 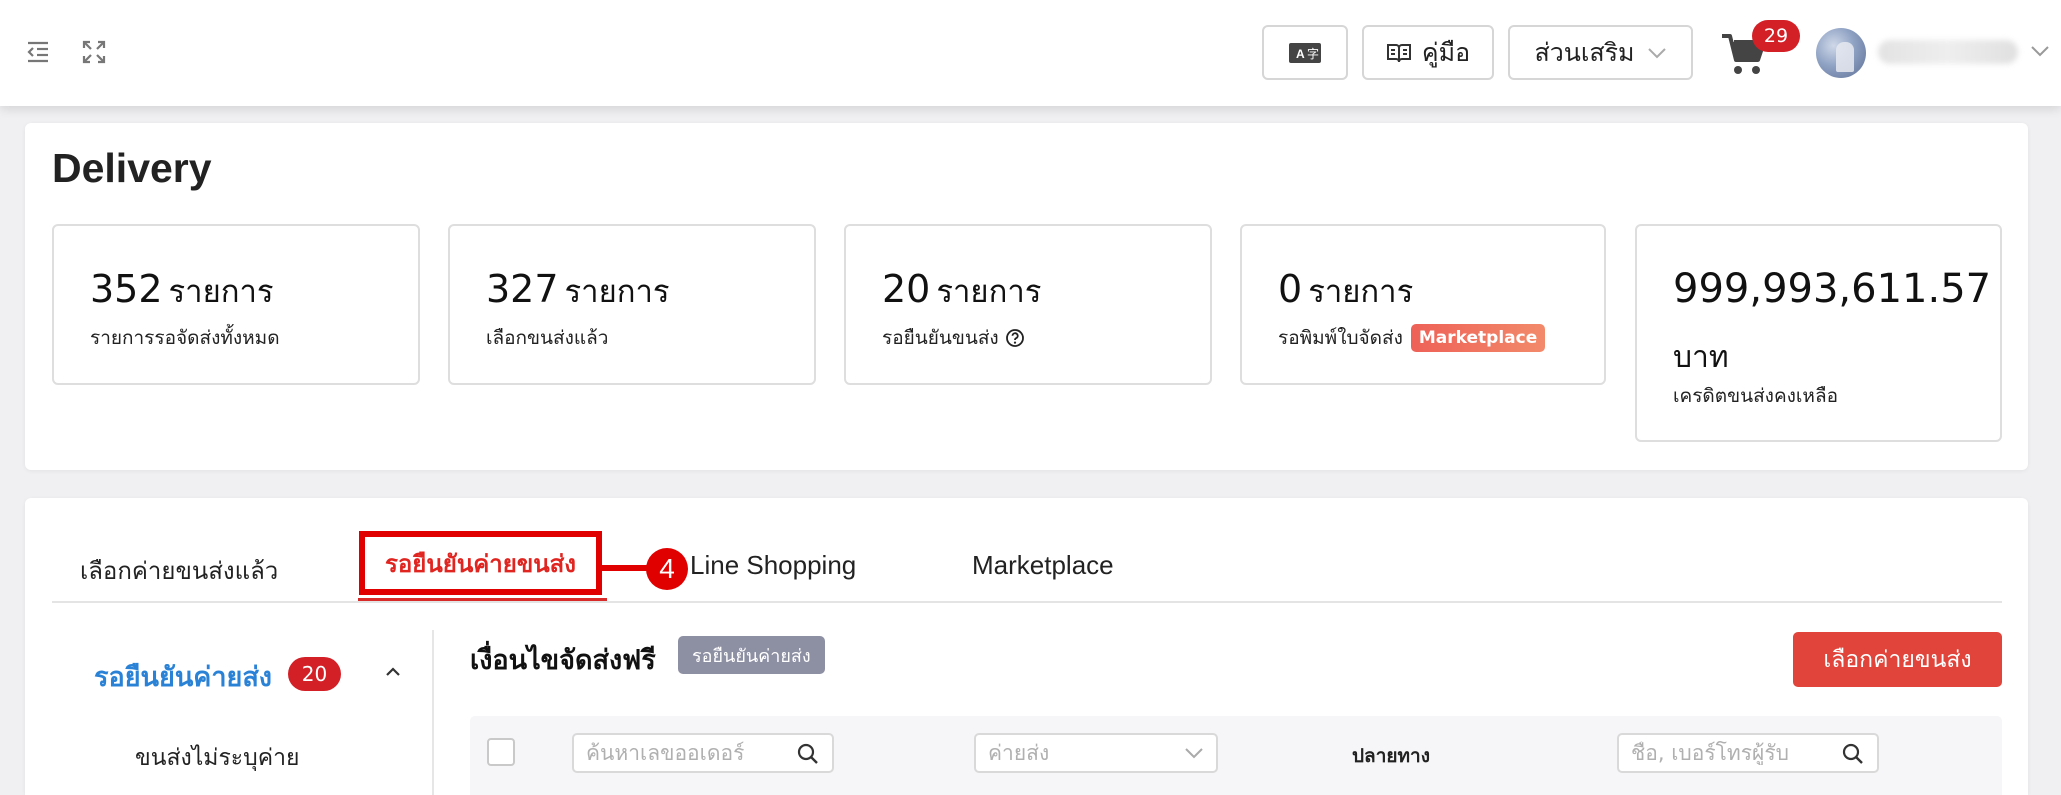 What do you see at coordinates (1776, 36) in the screenshot?
I see `cart-count-badge: 29` at bounding box center [1776, 36].